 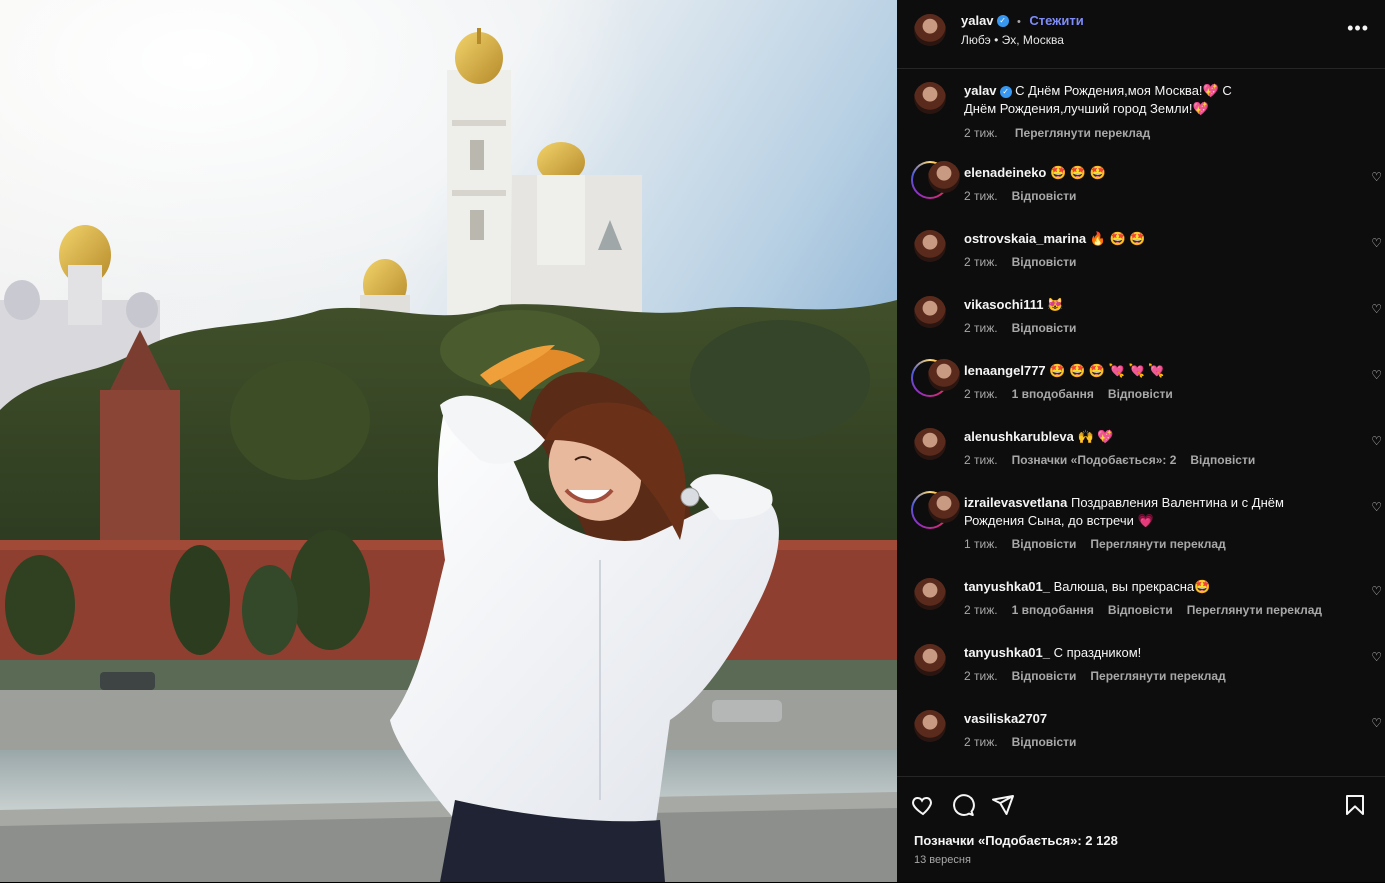 I want to click on comment-username: ostrovskaia_marina, so click(x=1025, y=238).